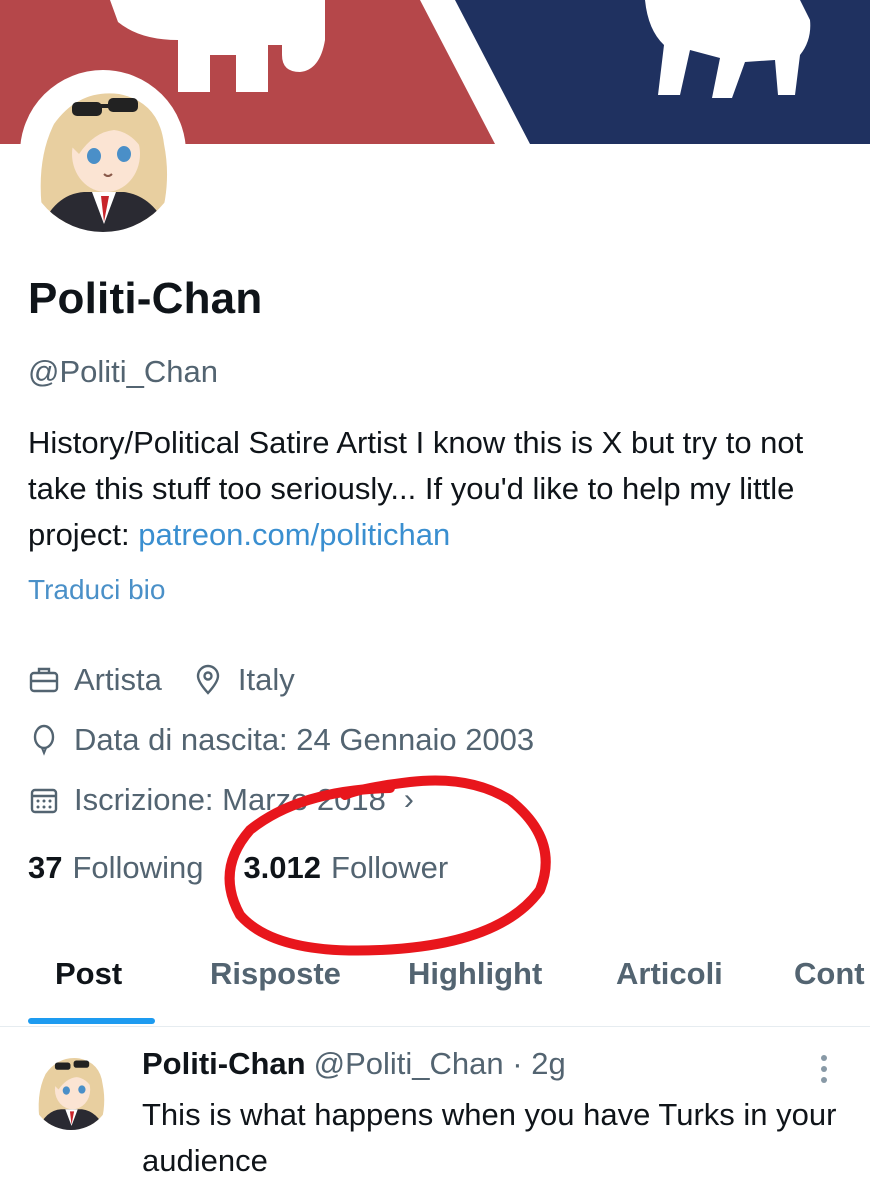 This screenshot has height=1200, width=870. I want to click on profile-meta-joined: Iscrizione: Marzo 2018 ›, so click(221, 800).